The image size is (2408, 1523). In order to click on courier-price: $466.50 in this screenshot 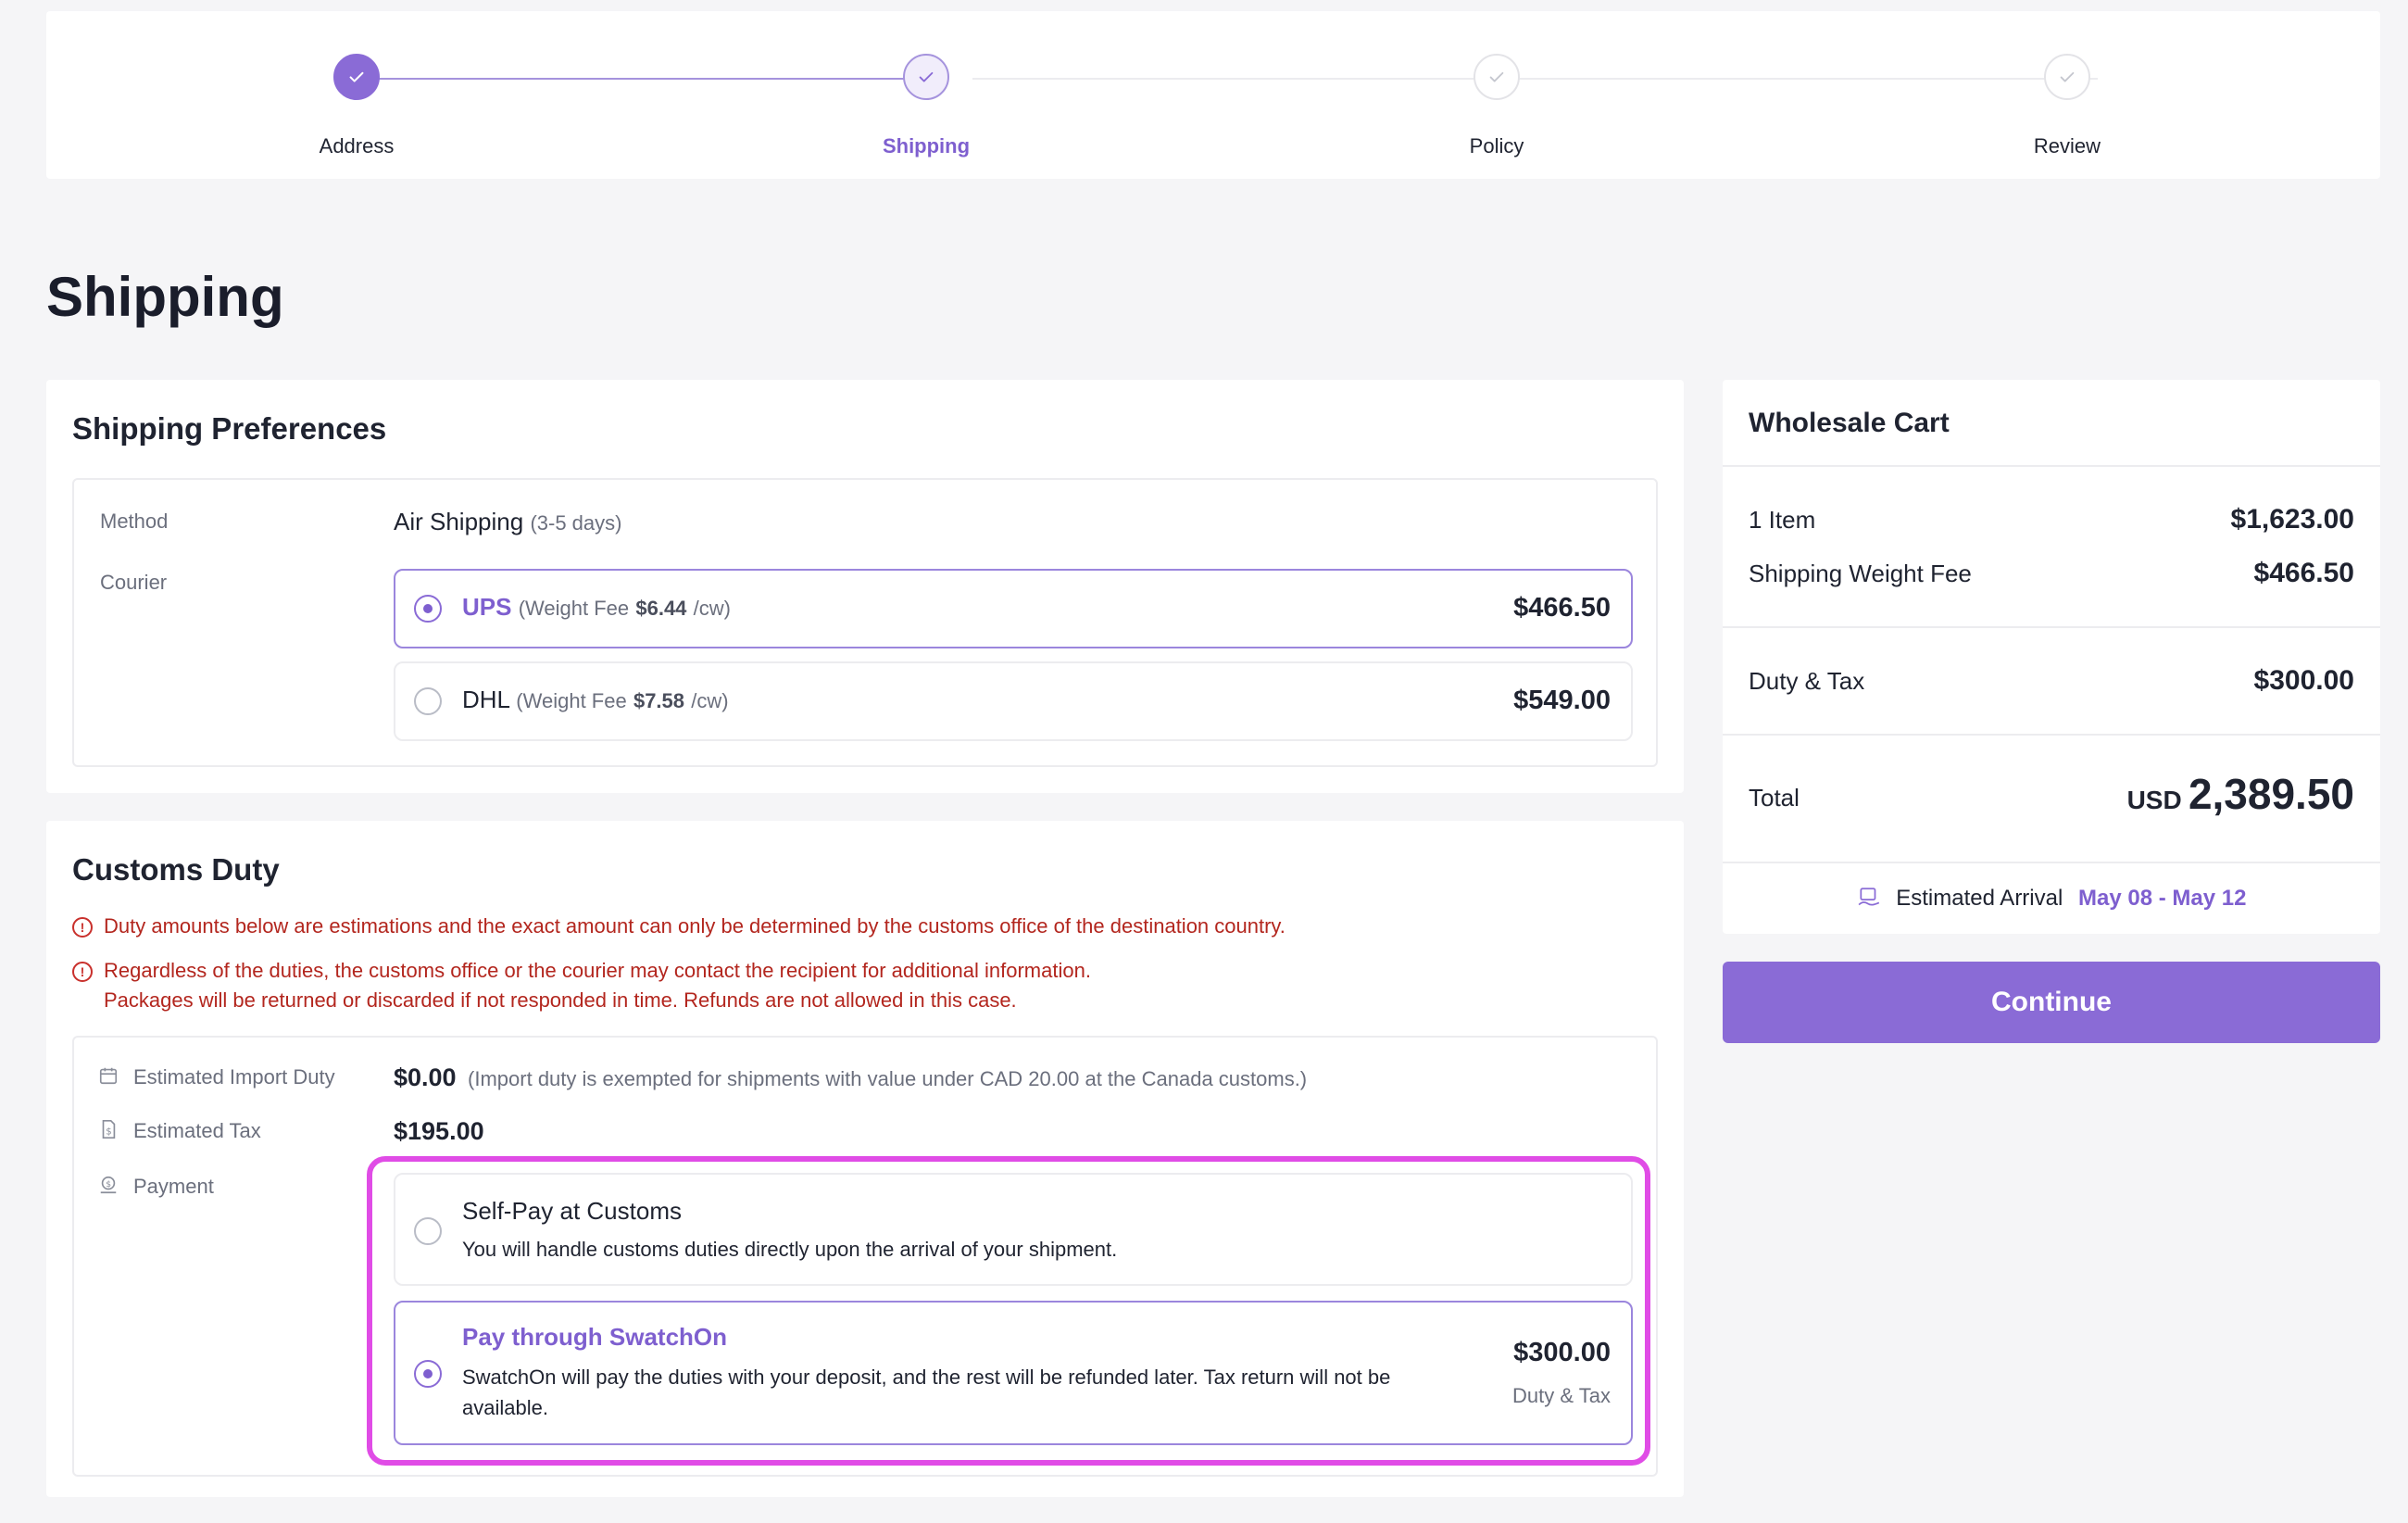, I will do `click(1562, 608)`.